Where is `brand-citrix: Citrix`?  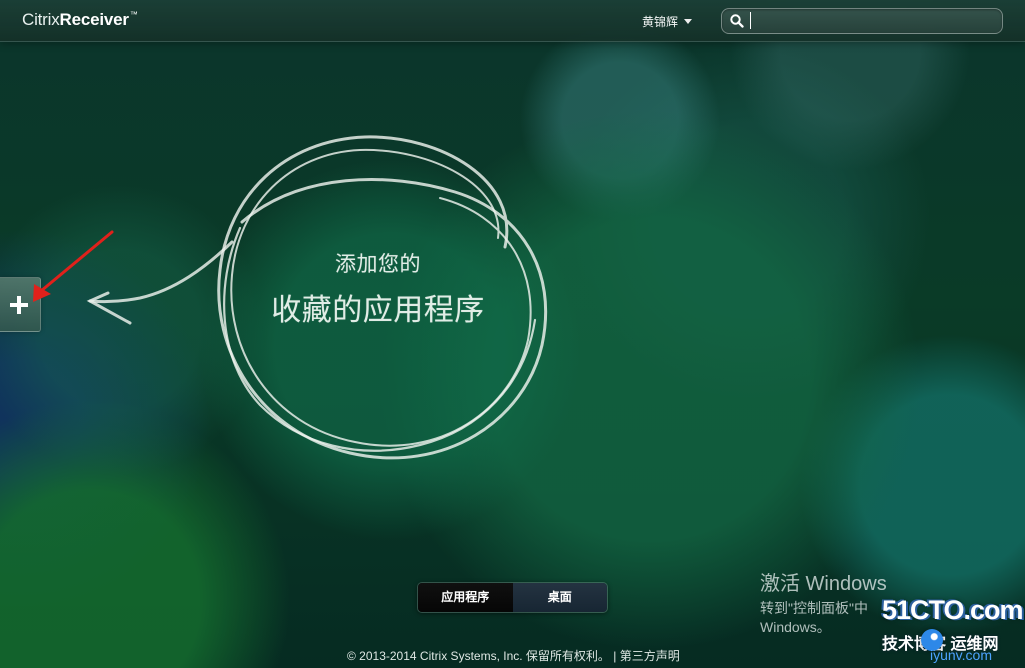
brand-citrix: Citrix is located at coordinates (41, 19).